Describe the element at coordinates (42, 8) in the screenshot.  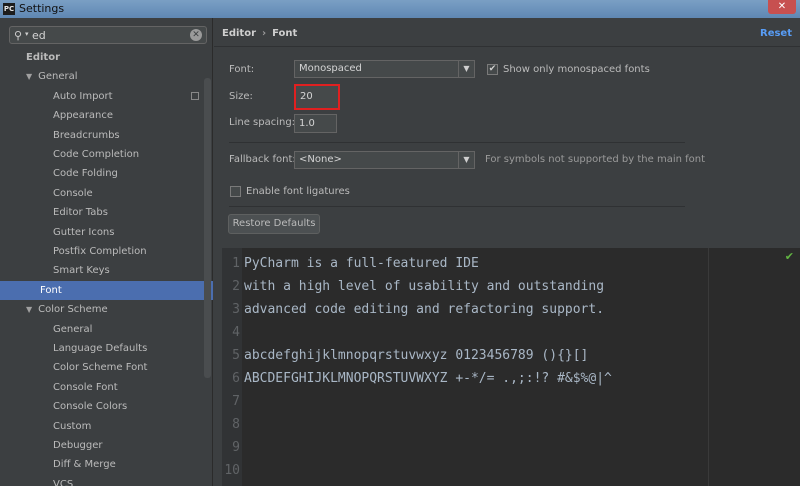
I see `window-title: Settings` at that location.